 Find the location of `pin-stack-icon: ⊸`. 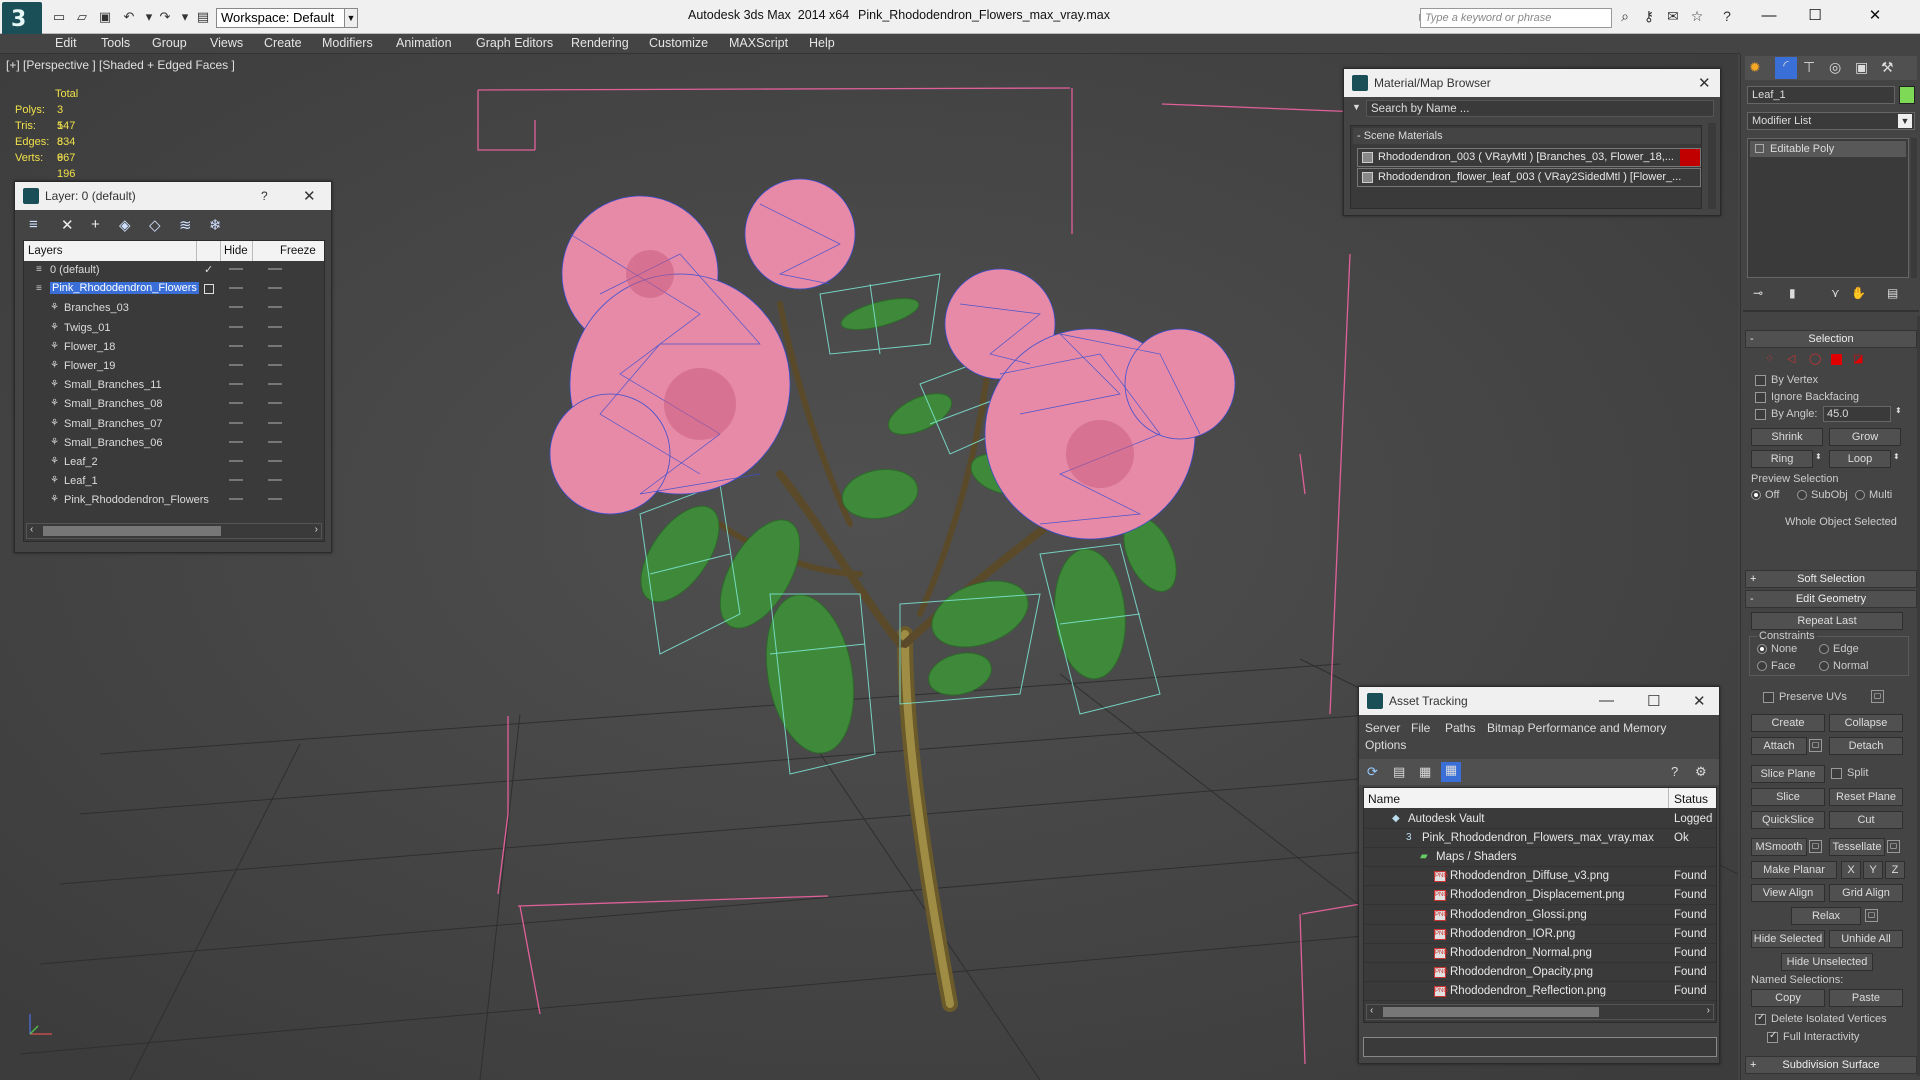

pin-stack-icon: ⊸ is located at coordinates (1758, 293).